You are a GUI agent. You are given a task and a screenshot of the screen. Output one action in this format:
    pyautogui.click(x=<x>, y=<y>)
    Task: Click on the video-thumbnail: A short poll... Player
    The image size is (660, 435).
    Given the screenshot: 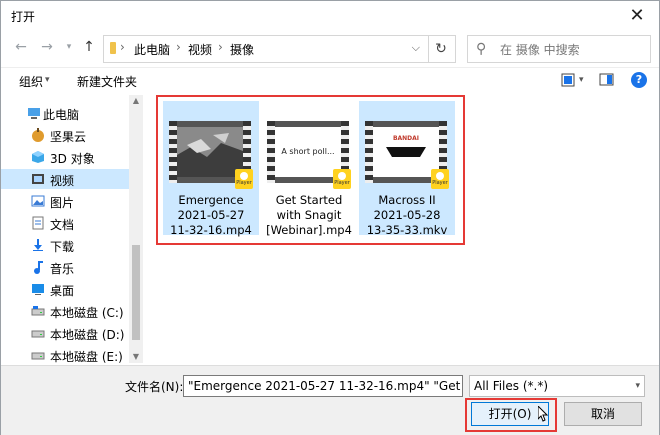 What is the action you would take?
    pyautogui.click(x=309, y=155)
    